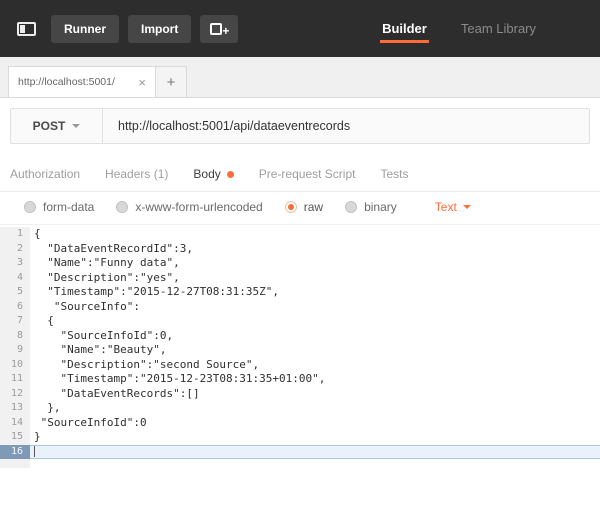  I want to click on line-number: 10, so click(15, 364).